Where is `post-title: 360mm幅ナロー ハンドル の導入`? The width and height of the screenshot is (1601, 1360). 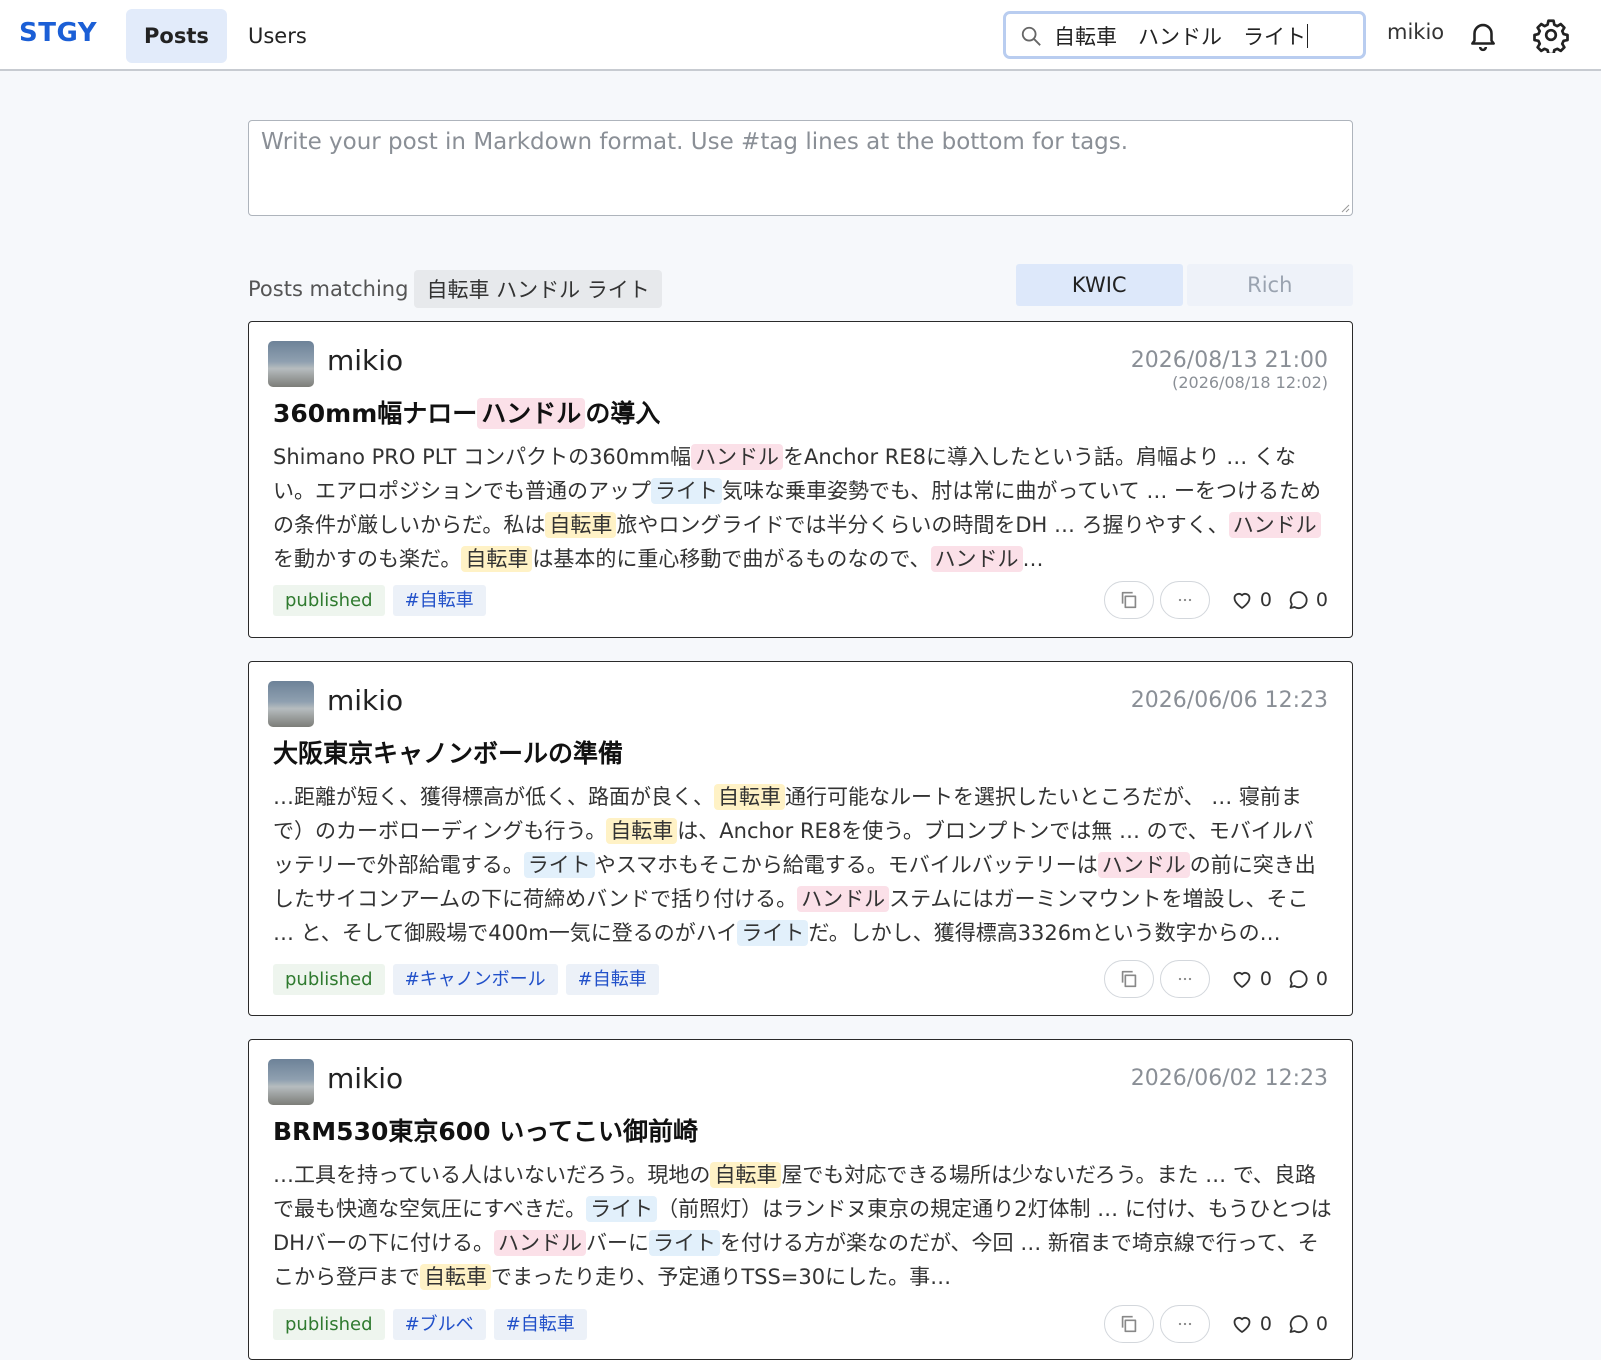
post-title: 360mm幅ナロー ハンドル の導入 is located at coordinates (466, 412).